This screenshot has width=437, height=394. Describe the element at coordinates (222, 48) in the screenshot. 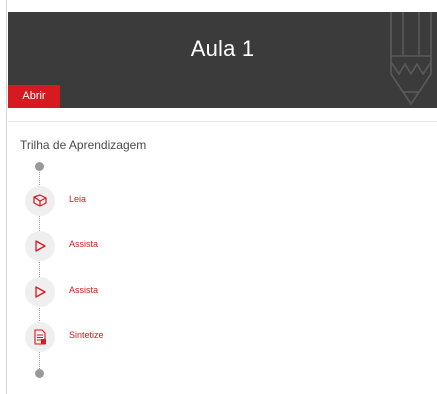

I see `lesson-title: Aula 1` at that location.